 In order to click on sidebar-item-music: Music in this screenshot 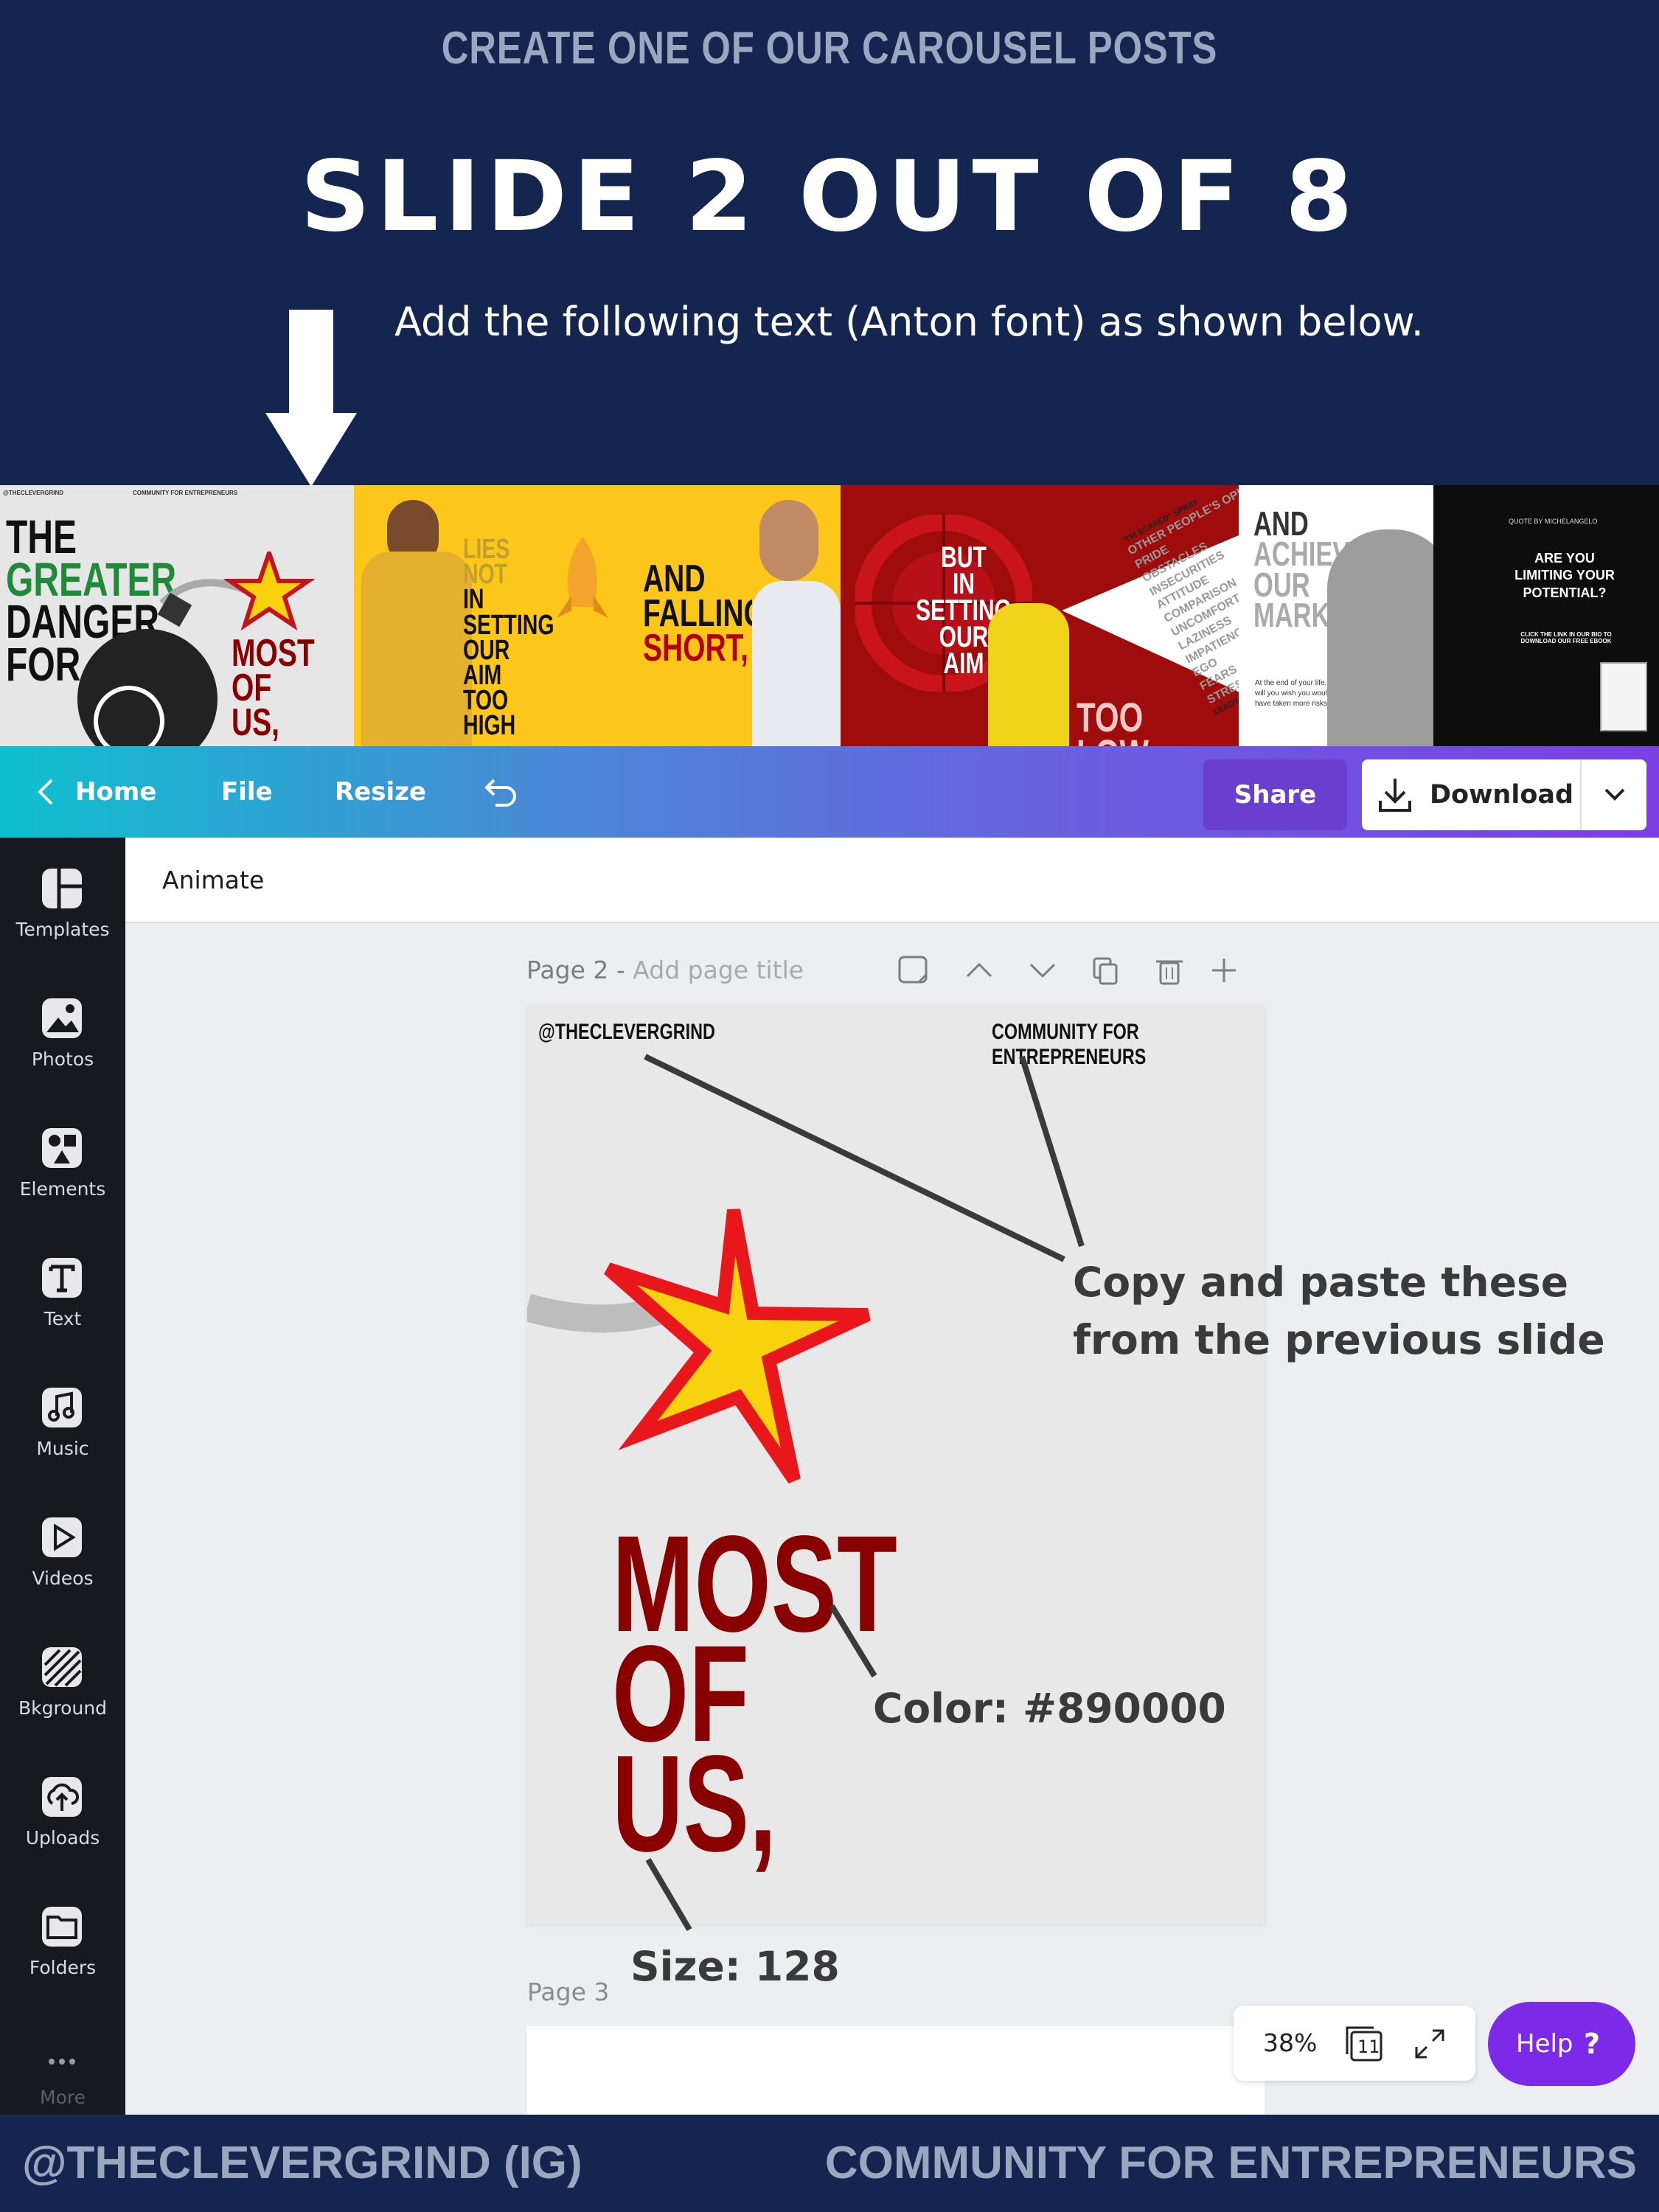, I will do `click(62, 1436)`.